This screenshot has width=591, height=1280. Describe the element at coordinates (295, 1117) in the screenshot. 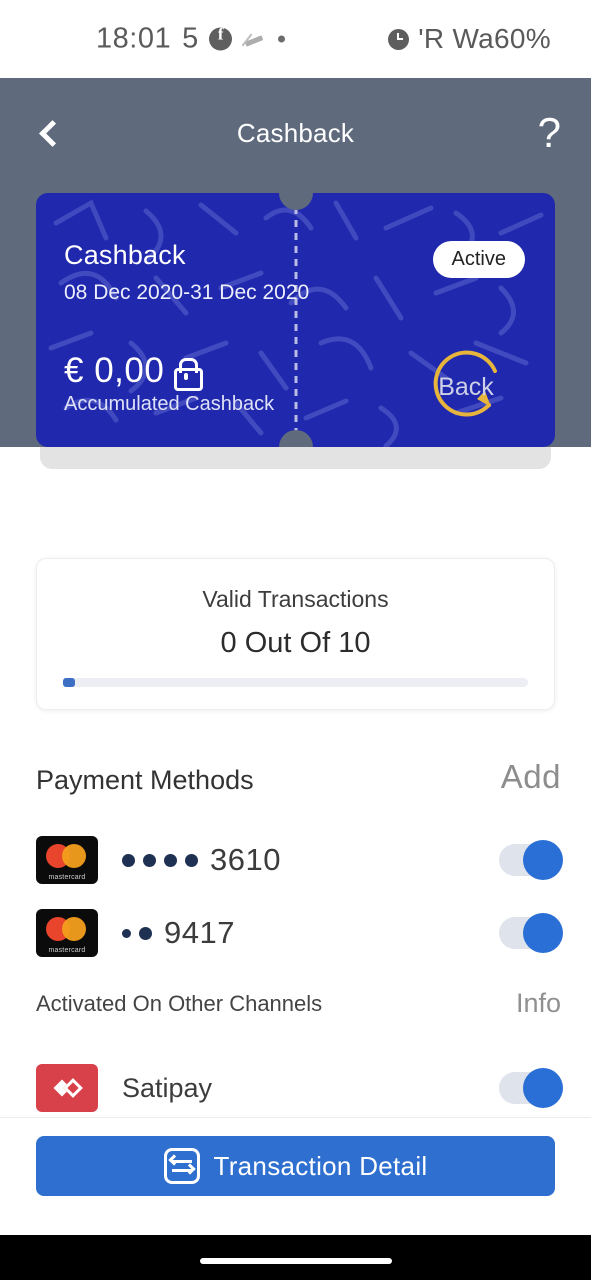

I see `section-divider` at that location.